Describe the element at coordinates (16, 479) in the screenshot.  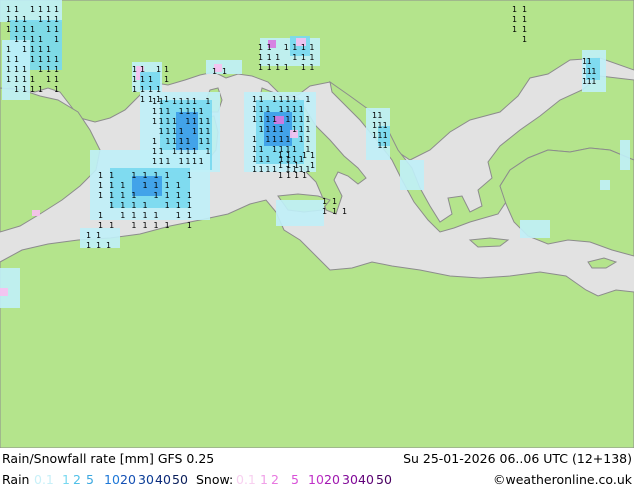
I see `rain-legend-label: Rain` at that location.